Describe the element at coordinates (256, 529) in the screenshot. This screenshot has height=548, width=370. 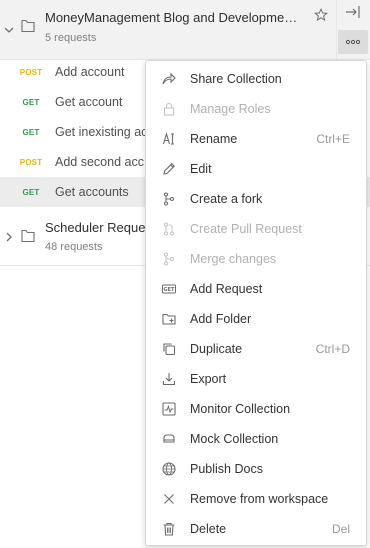
I see `menu-item-delete: Delete Del` at that location.